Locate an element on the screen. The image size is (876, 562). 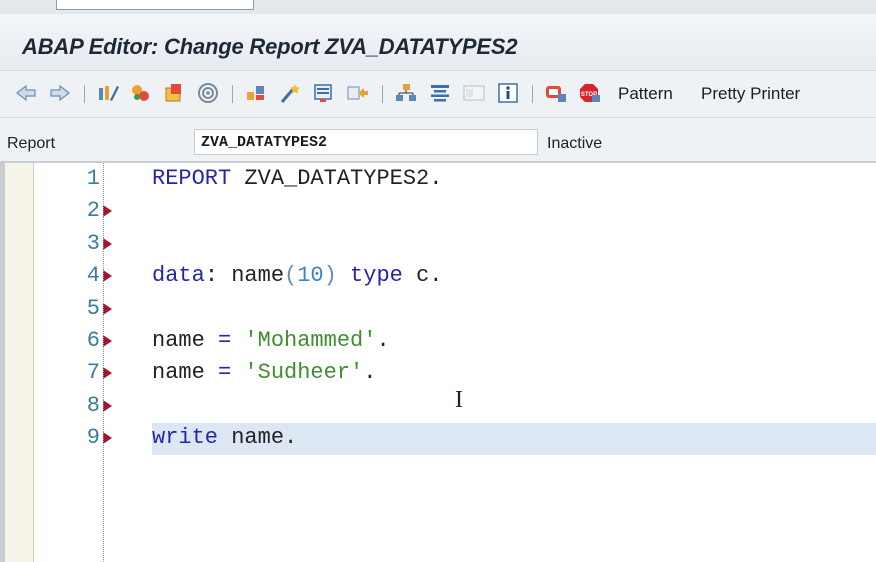
status-text: Inactive is located at coordinates (575, 143).